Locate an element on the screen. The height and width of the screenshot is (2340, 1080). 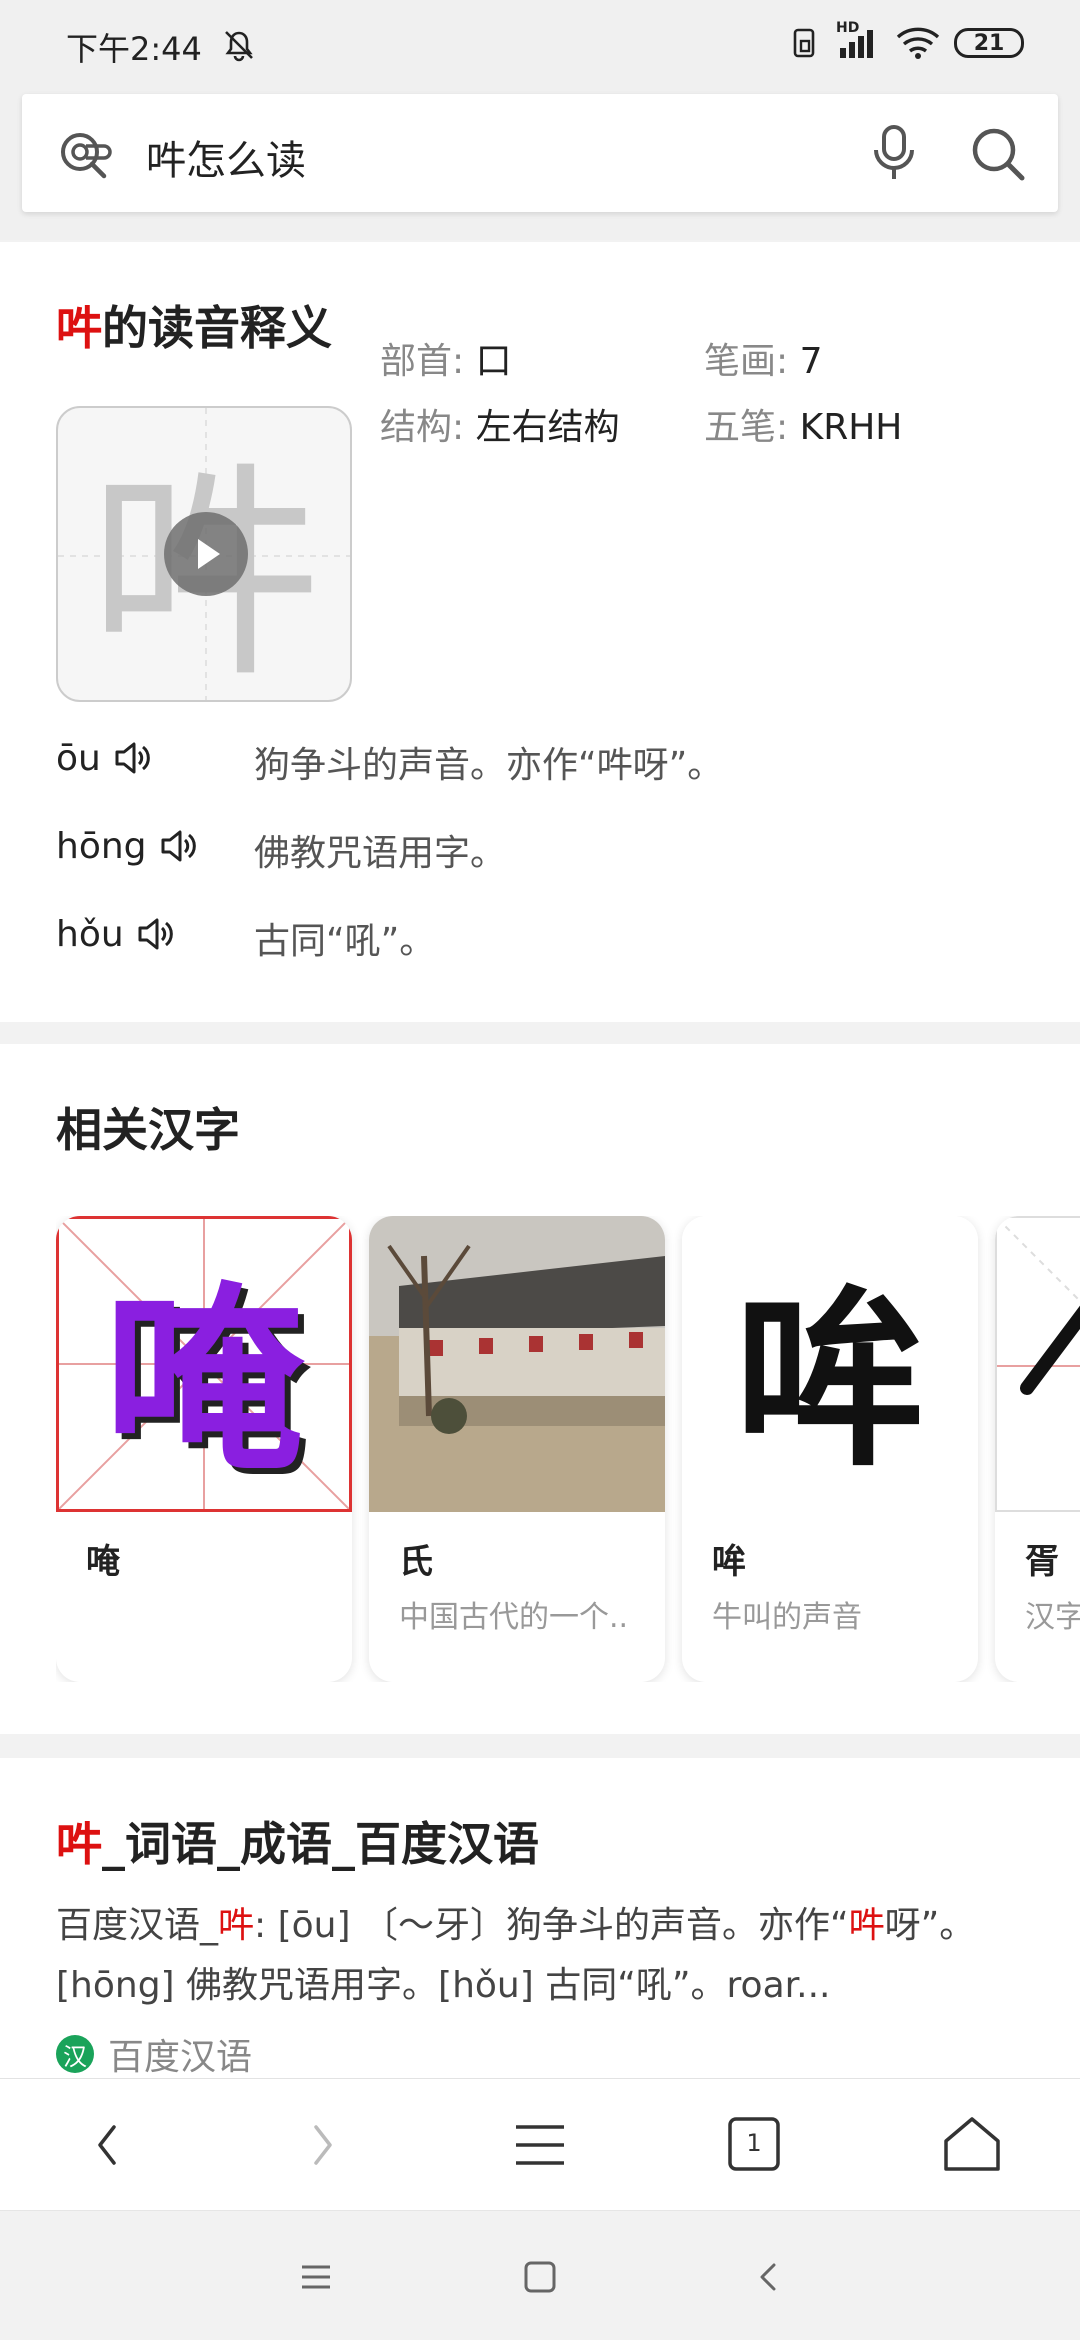
search-icon is located at coordinates (998, 154).